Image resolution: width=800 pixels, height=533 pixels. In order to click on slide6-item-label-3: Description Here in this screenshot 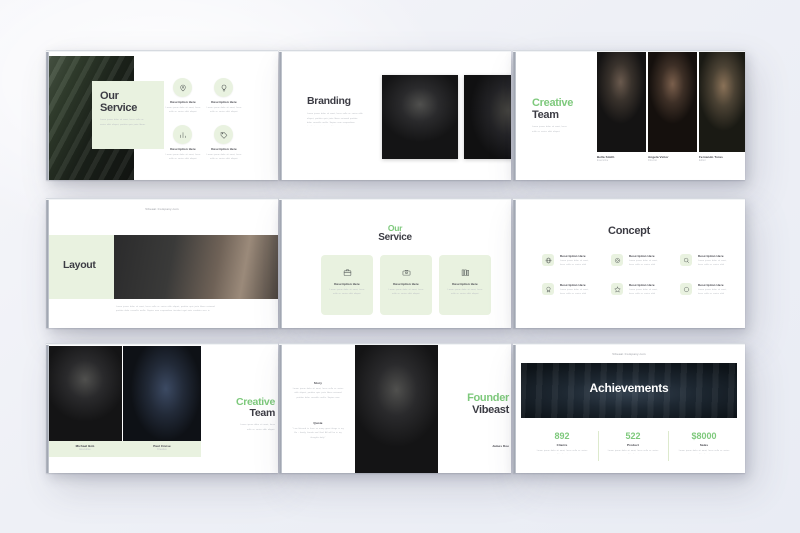, I will do `click(711, 256)`.